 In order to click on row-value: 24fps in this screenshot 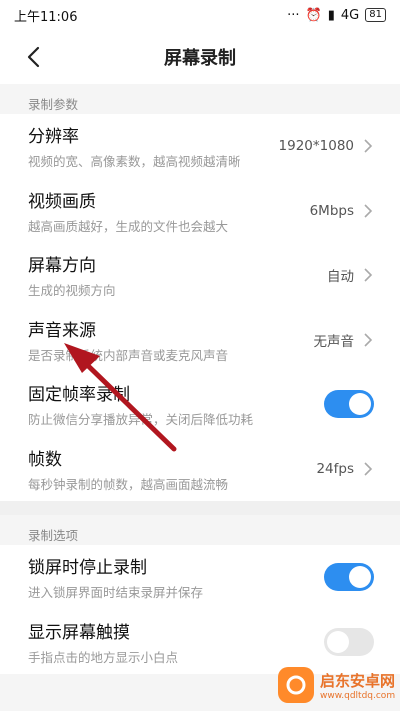, I will do `click(335, 468)`.